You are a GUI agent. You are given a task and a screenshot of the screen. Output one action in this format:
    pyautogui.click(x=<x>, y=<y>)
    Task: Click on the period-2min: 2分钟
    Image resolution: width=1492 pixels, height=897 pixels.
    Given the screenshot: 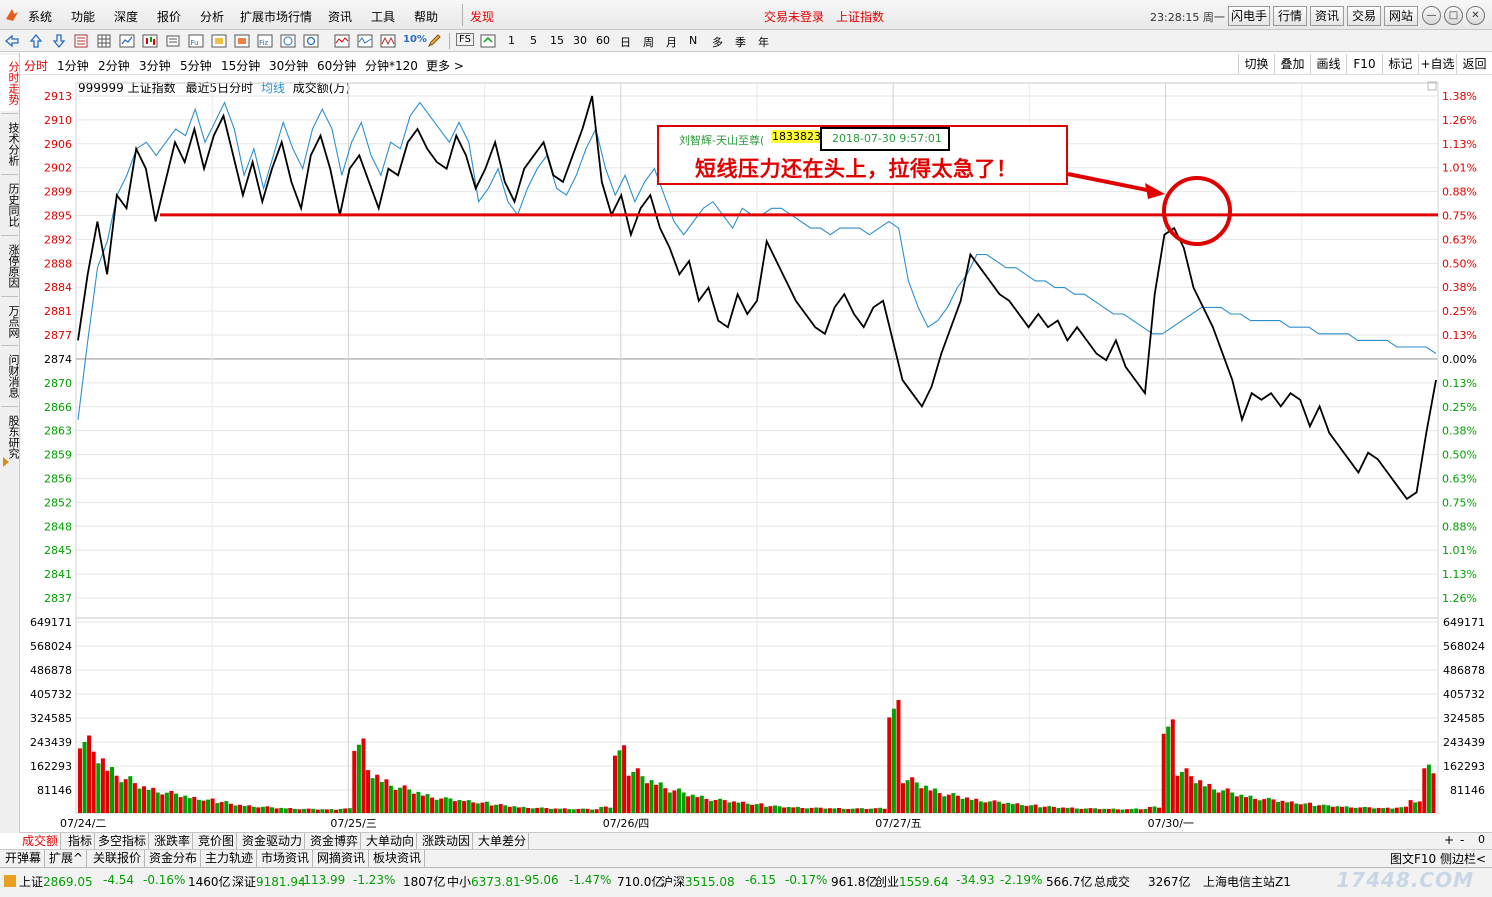 What is the action you would take?
    pyautogui.click(x=114, y=65)
    